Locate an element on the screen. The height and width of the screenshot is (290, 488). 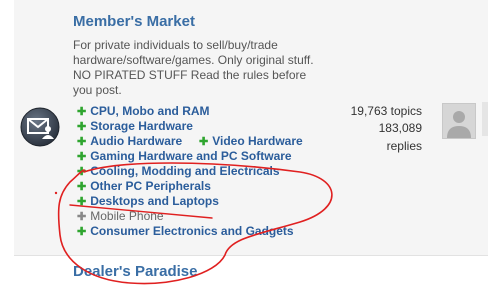
envelope-user-icon is located at coordinates (40, 127).